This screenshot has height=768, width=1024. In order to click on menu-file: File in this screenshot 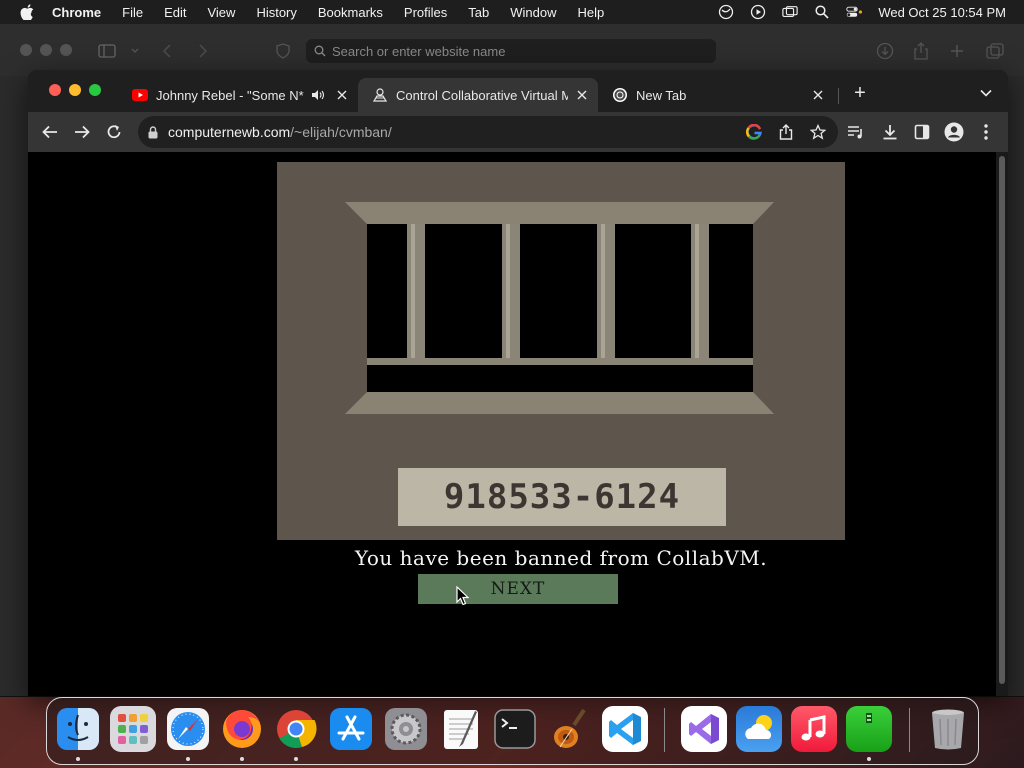, I will do `click(132, 12)`.